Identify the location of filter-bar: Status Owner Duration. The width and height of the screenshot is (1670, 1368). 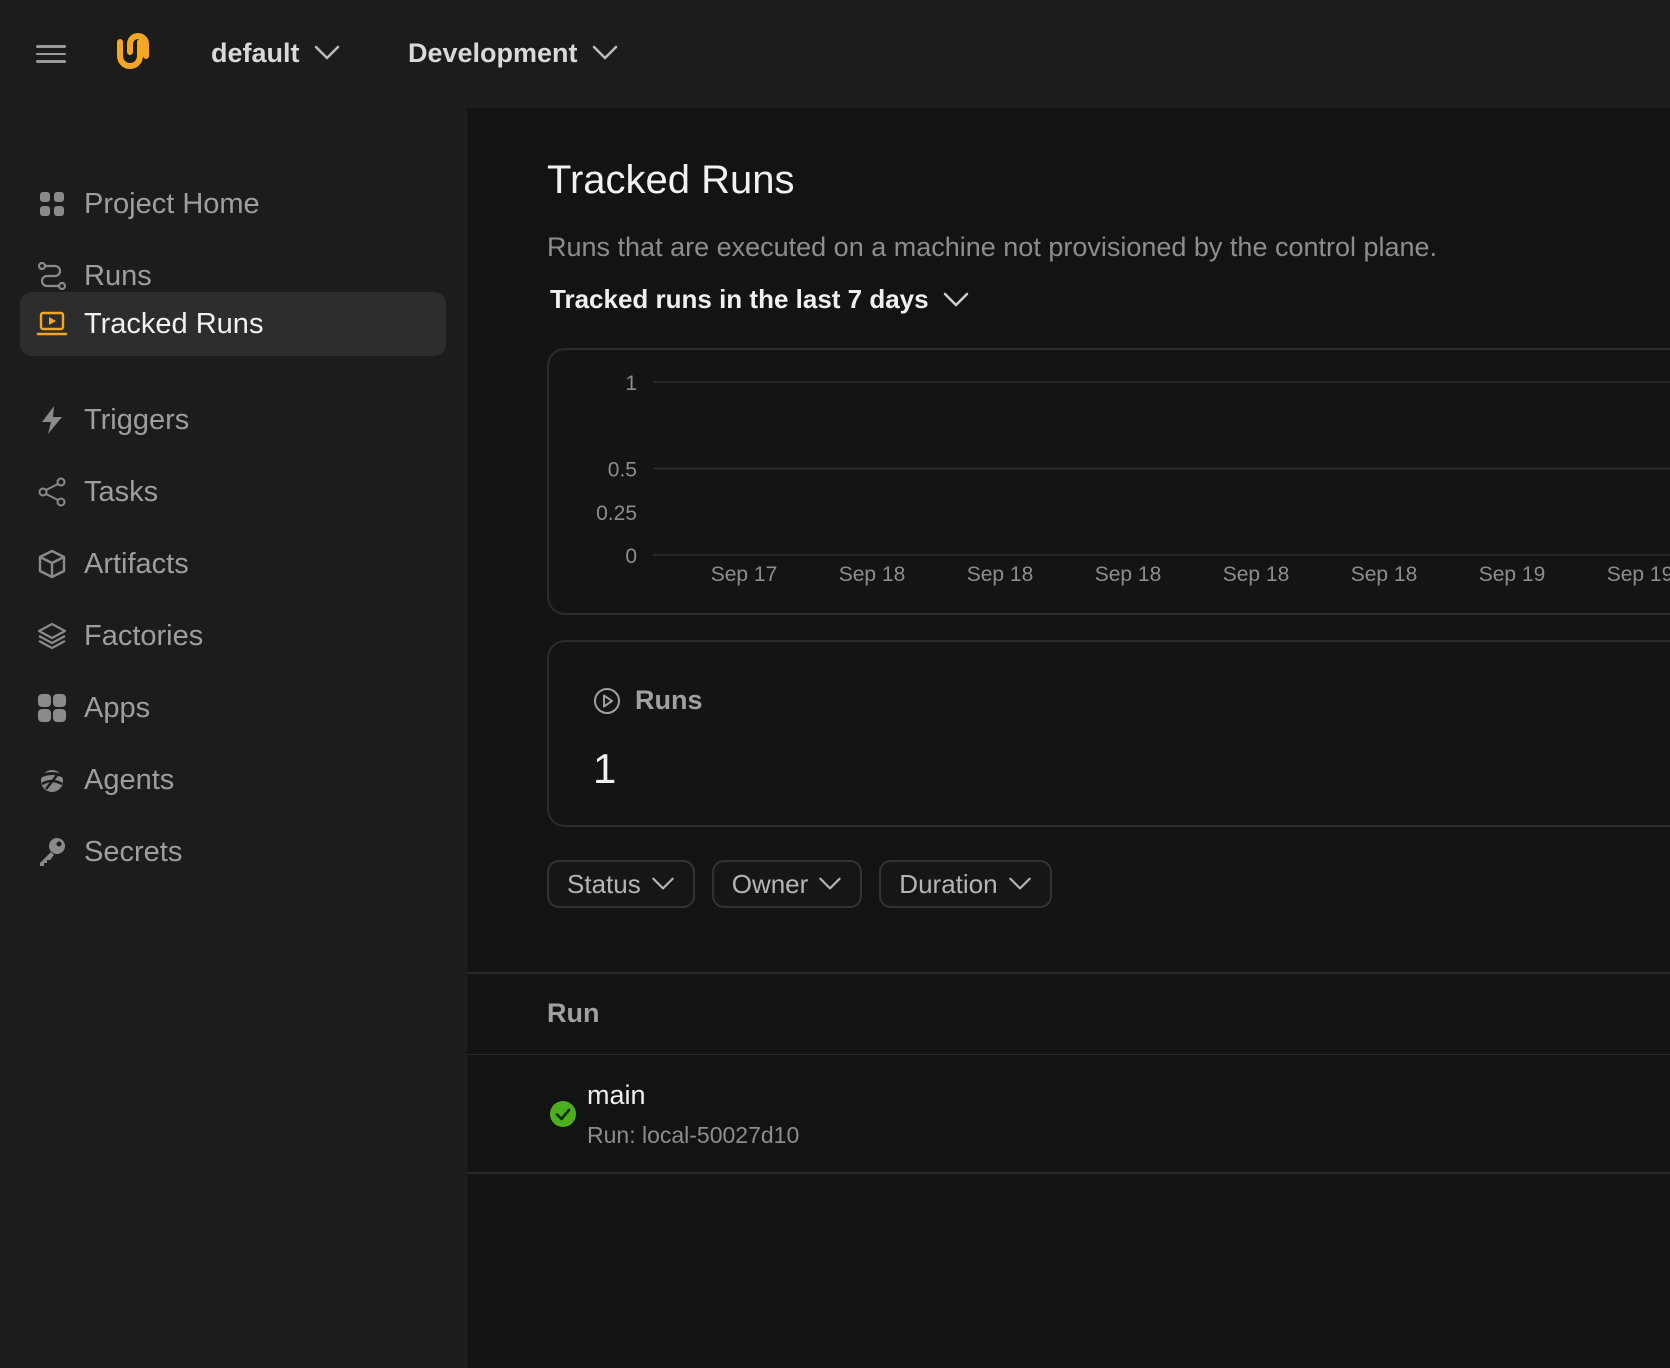
(799, 884).